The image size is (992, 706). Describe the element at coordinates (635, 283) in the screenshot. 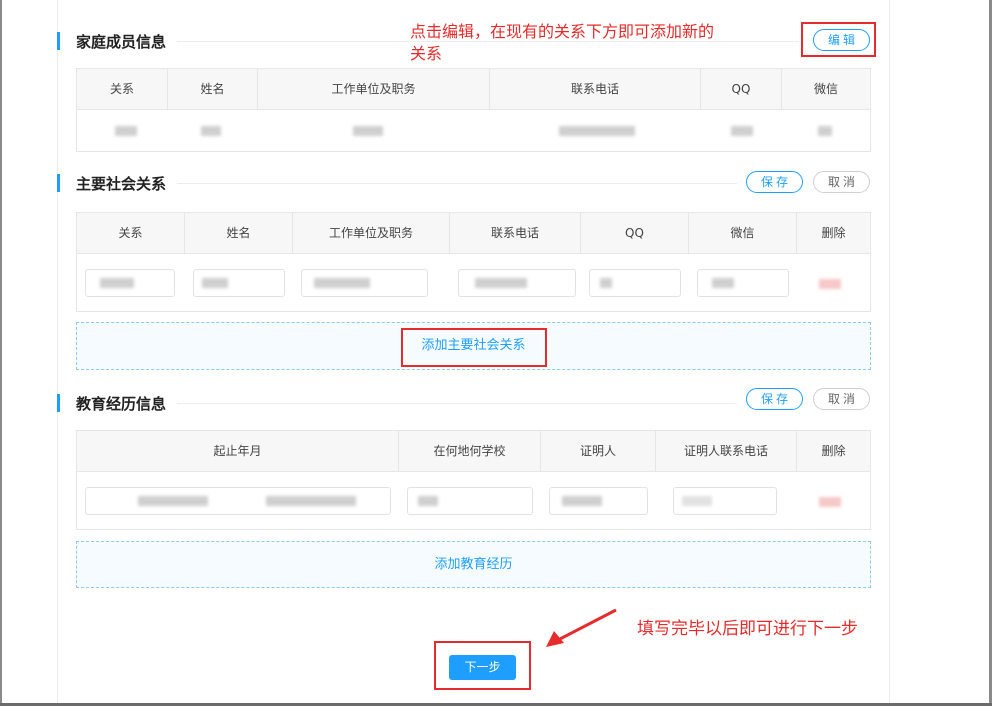

I see `qq-input` at that location.